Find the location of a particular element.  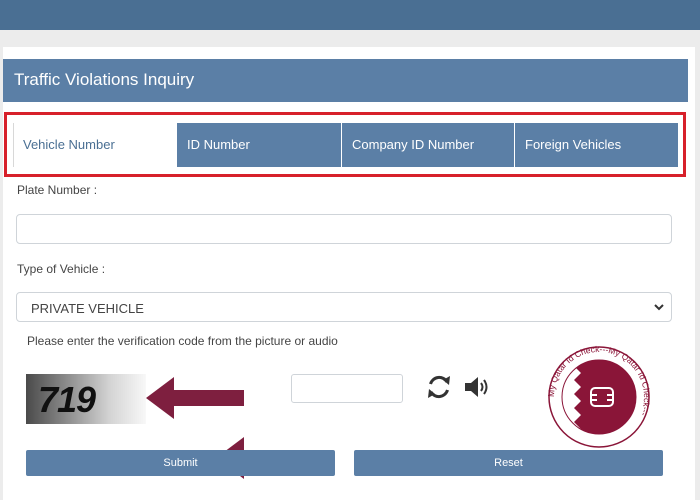

vehicle-type-value: PRIVATE VEHICLE is located at coordinates (87, 308).